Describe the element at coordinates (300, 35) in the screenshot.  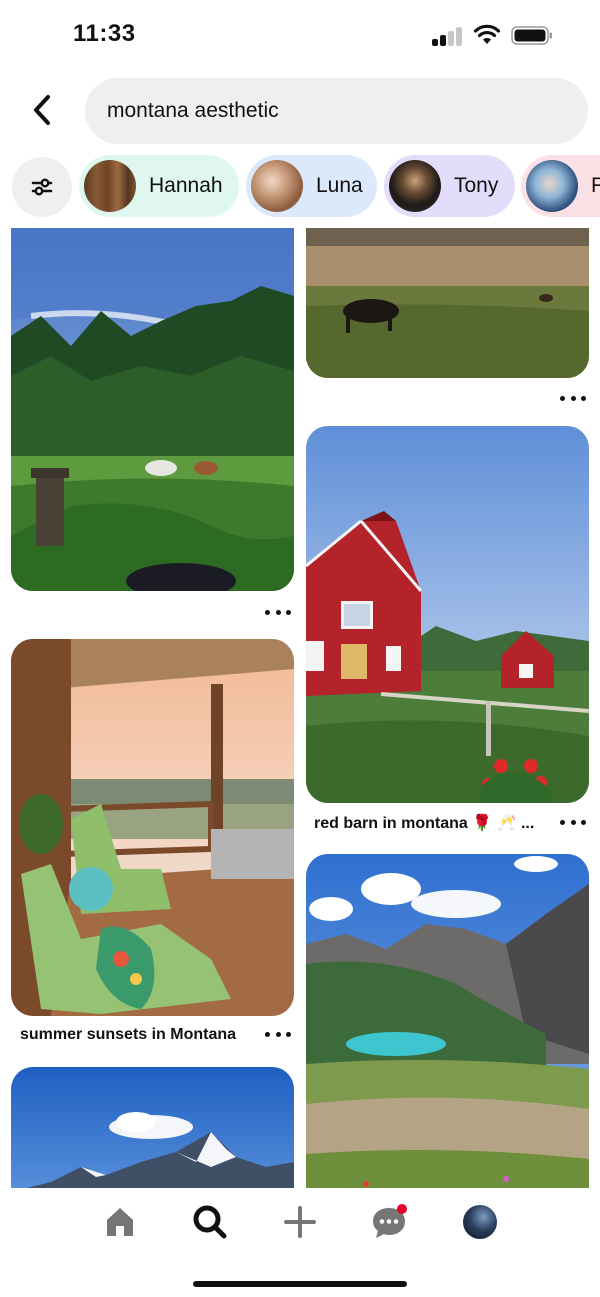
I see `status-bar: 11:33` at that location.